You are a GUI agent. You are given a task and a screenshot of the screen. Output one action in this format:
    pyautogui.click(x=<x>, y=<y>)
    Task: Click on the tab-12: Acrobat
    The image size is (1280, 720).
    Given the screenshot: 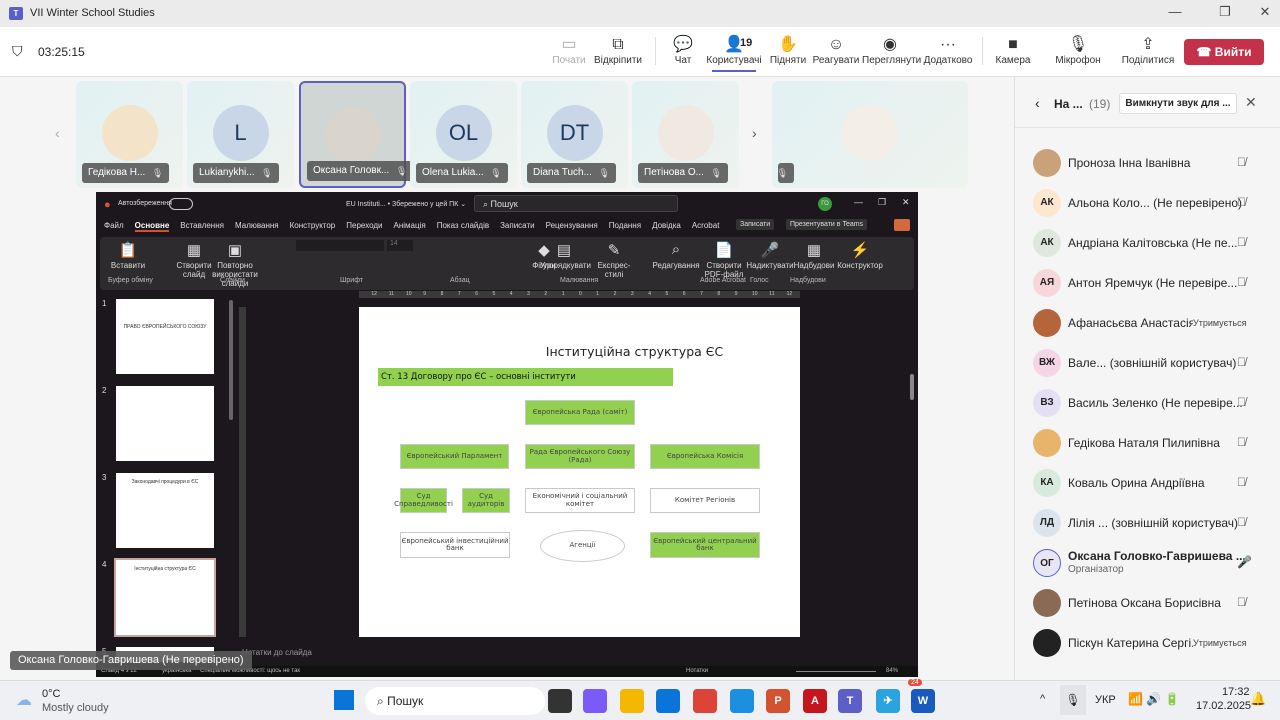 What is the action you would take?
    pyautogui.click(x=706, y=226)
    